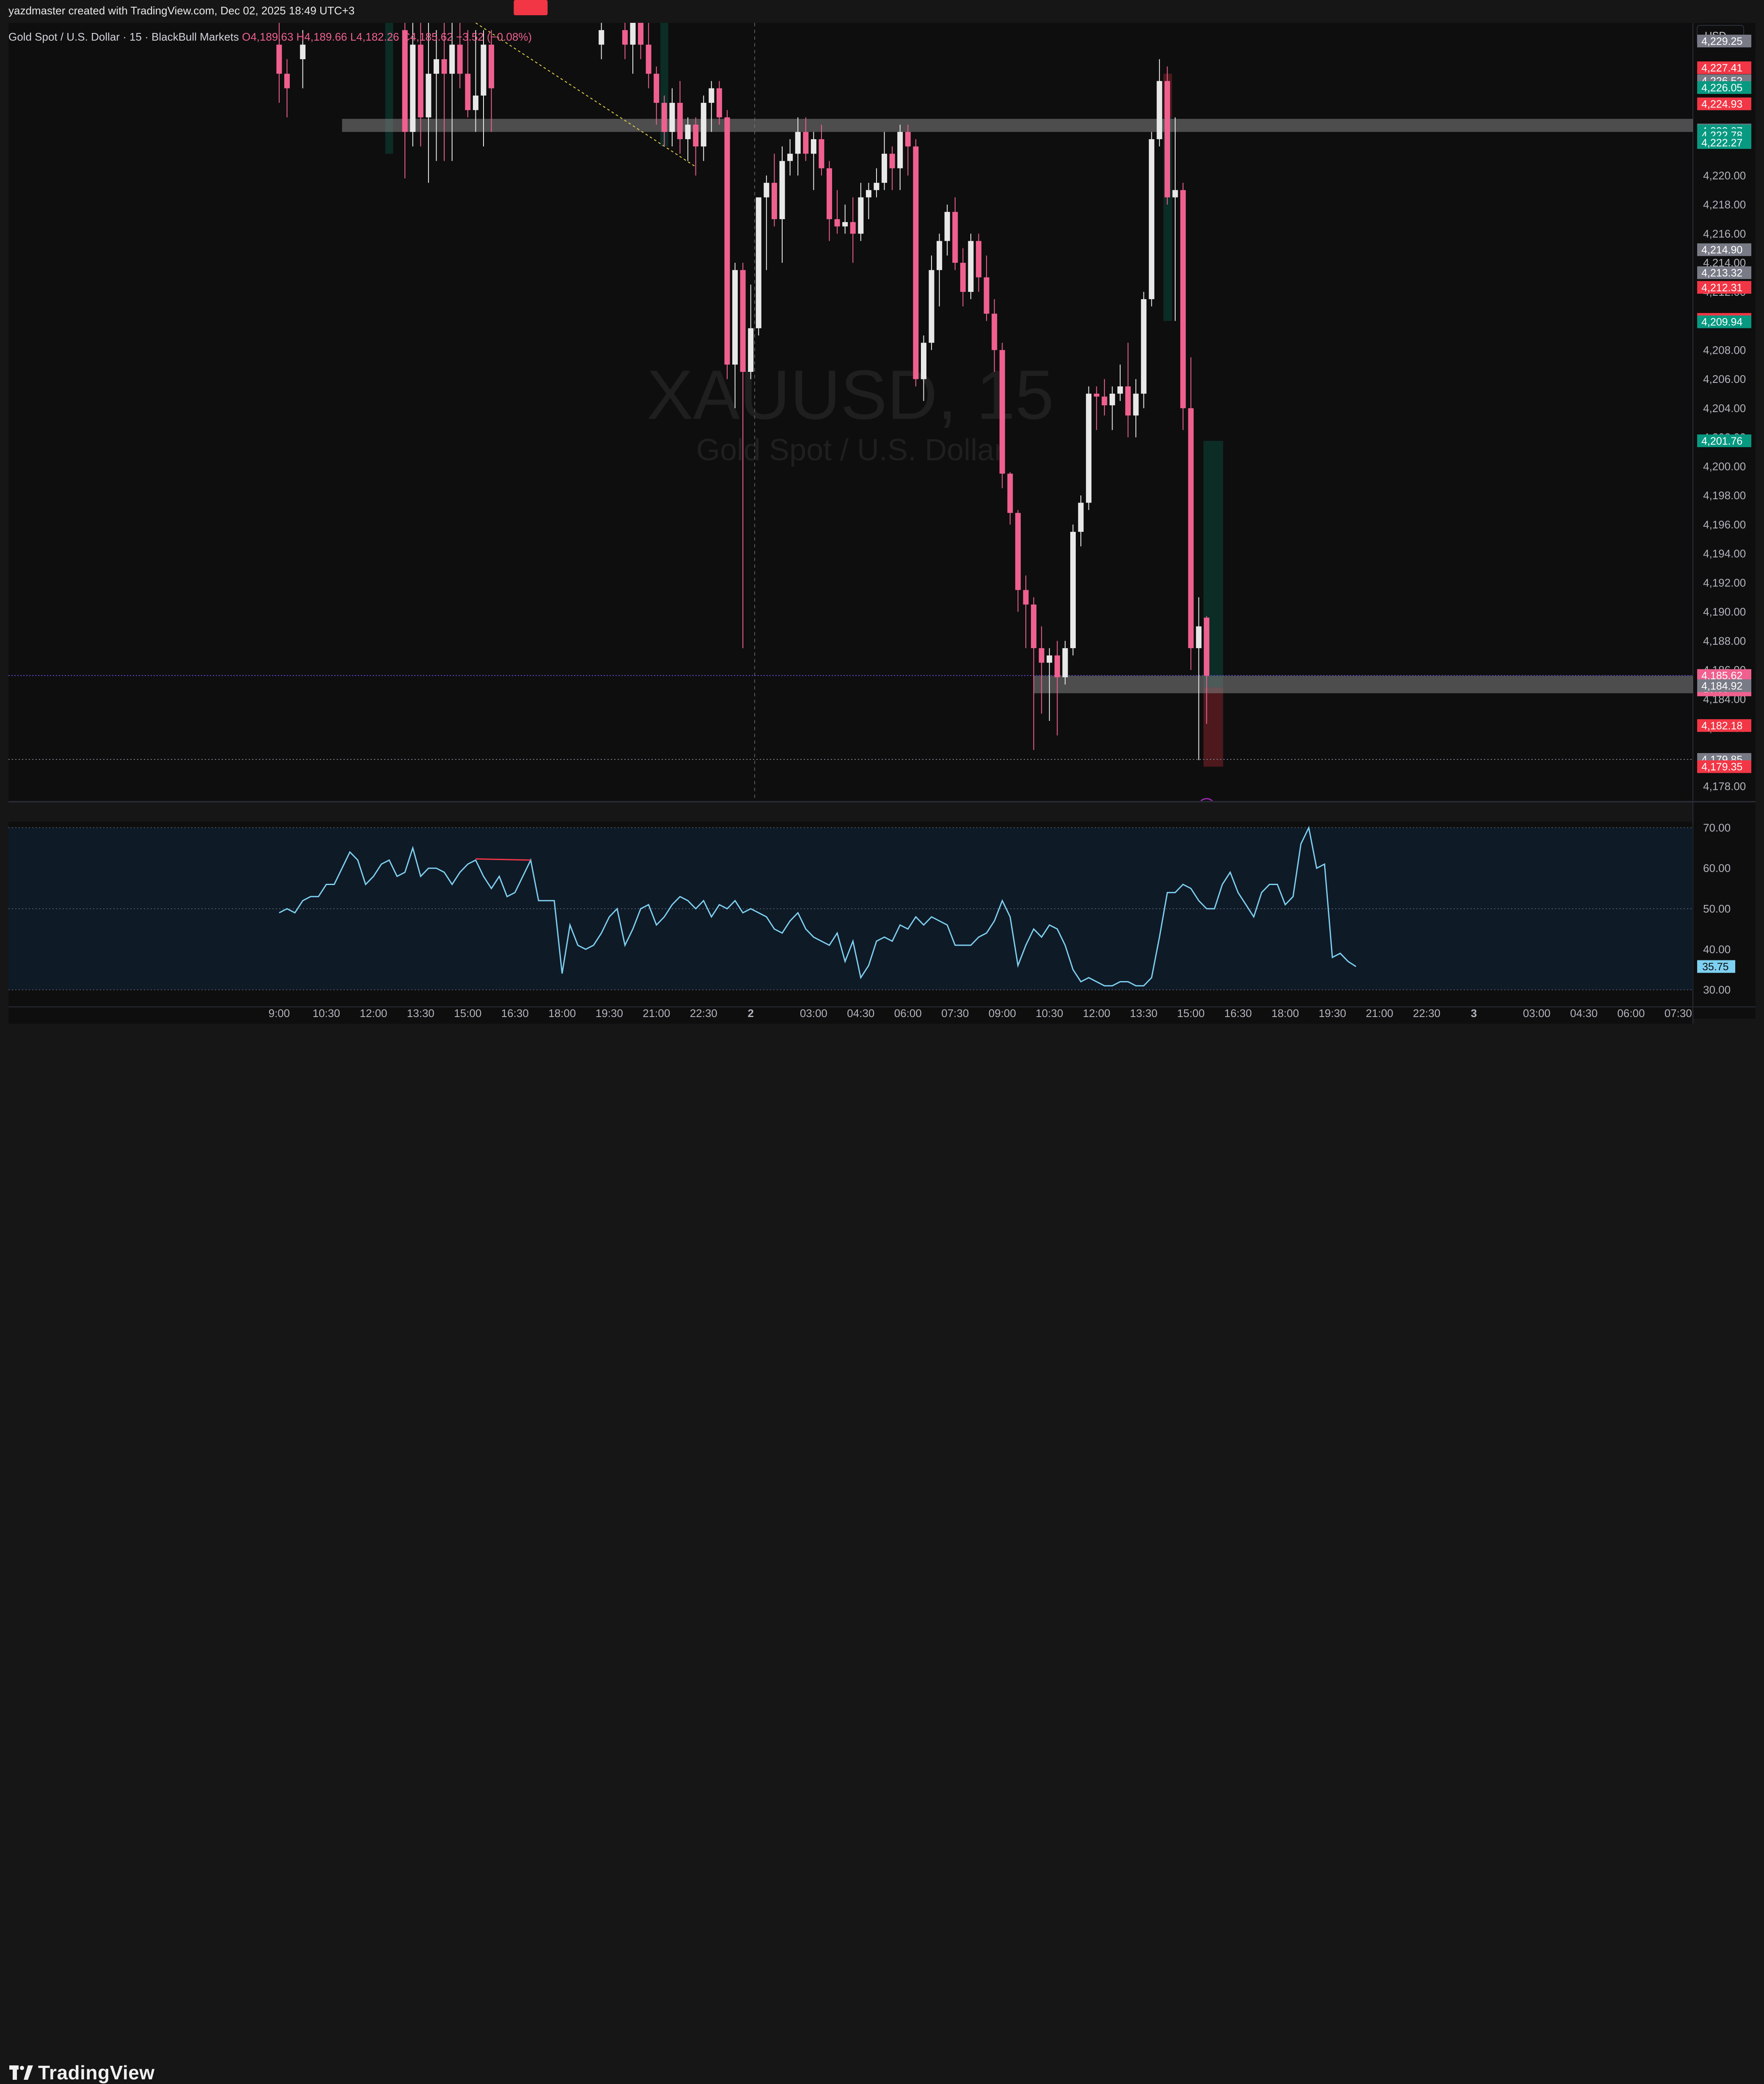 The image size is (1764, 2084). I want to click on time-tick-label: 9:00, so click(279, 1014).